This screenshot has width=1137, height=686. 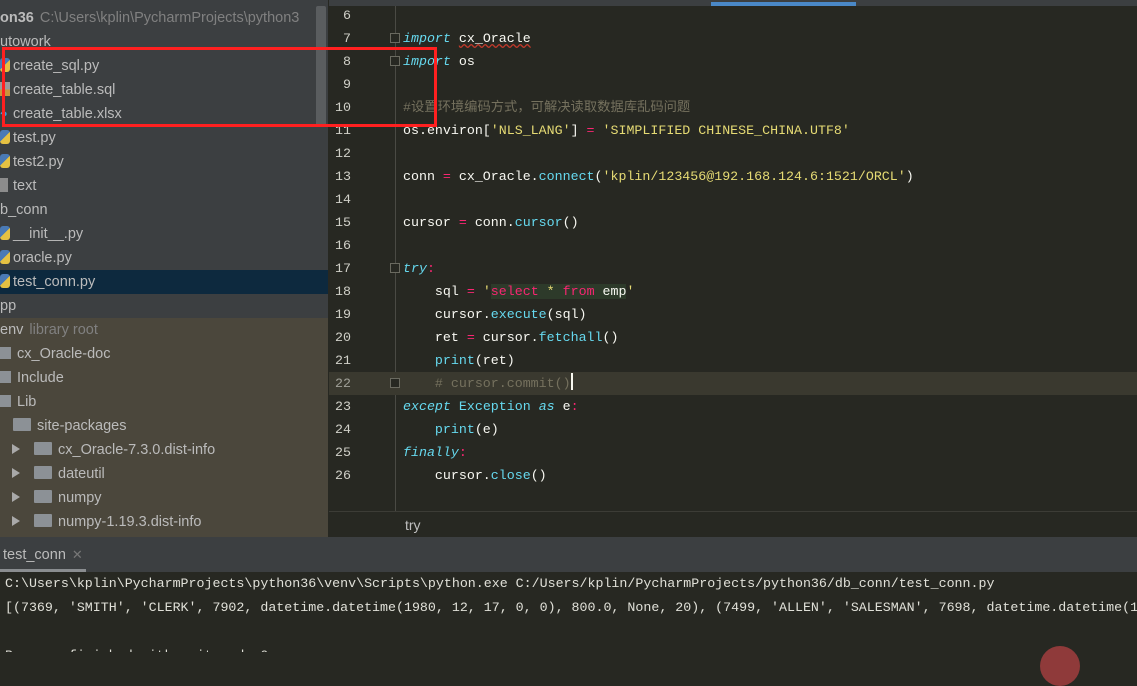 I want to click on code-token: as, so click(x=546, y=406).